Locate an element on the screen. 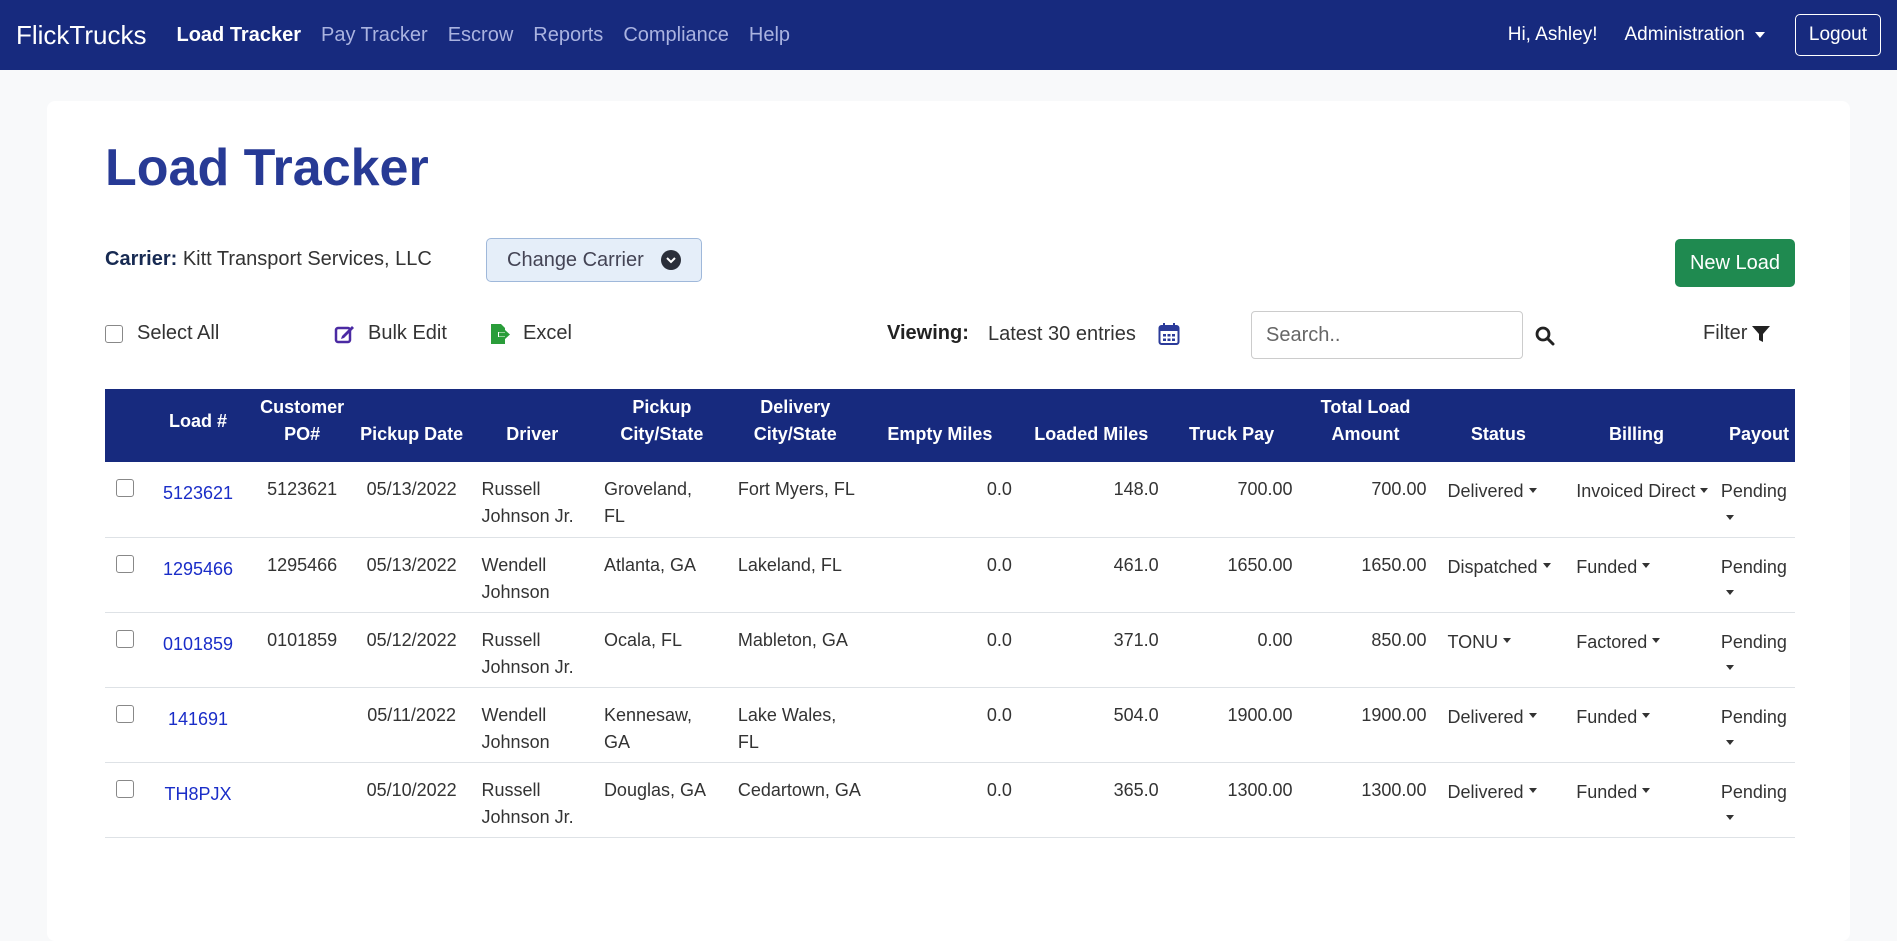  total-load-amount: 1650.00 is located at coordinates (1394, 564).